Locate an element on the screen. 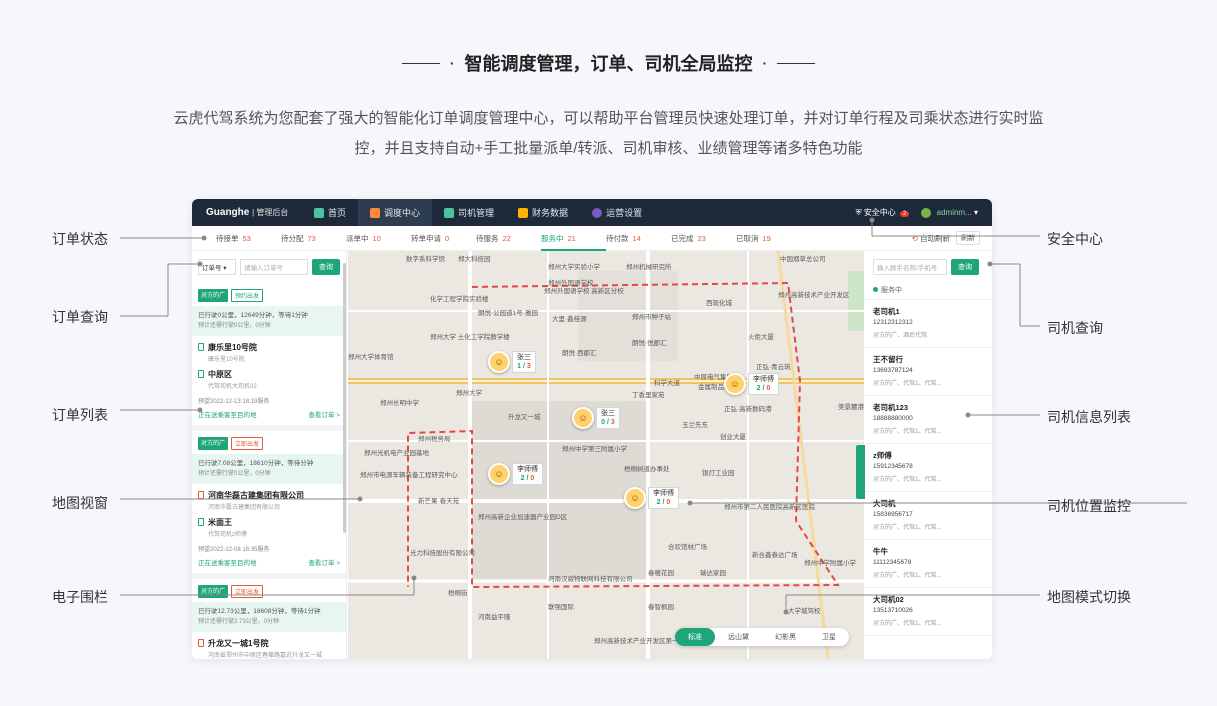  order-search-input: 请输入订单号 is located at coordinates (274, 267).